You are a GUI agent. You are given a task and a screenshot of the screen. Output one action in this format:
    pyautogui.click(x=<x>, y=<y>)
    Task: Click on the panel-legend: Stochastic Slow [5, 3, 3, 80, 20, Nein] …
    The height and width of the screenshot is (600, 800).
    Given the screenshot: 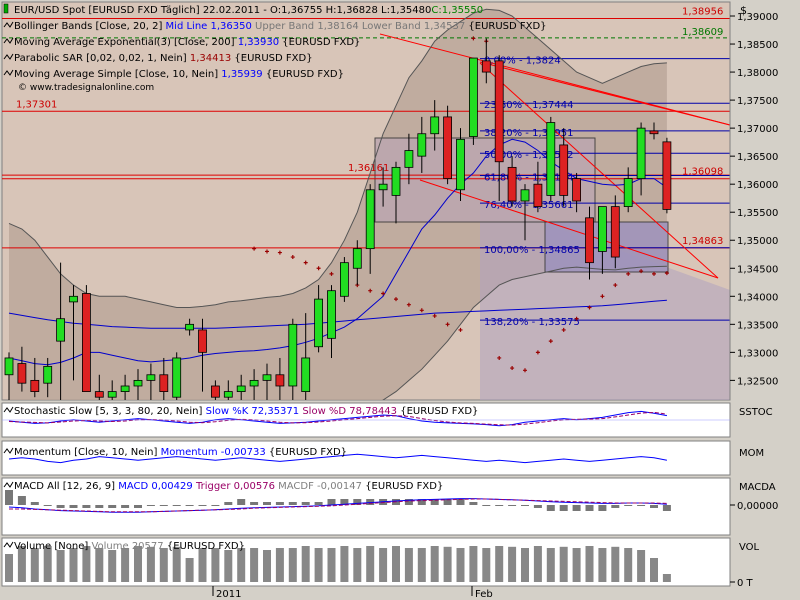 What is the action you would take?
    pyautogui.click(x=246, y=411)
    